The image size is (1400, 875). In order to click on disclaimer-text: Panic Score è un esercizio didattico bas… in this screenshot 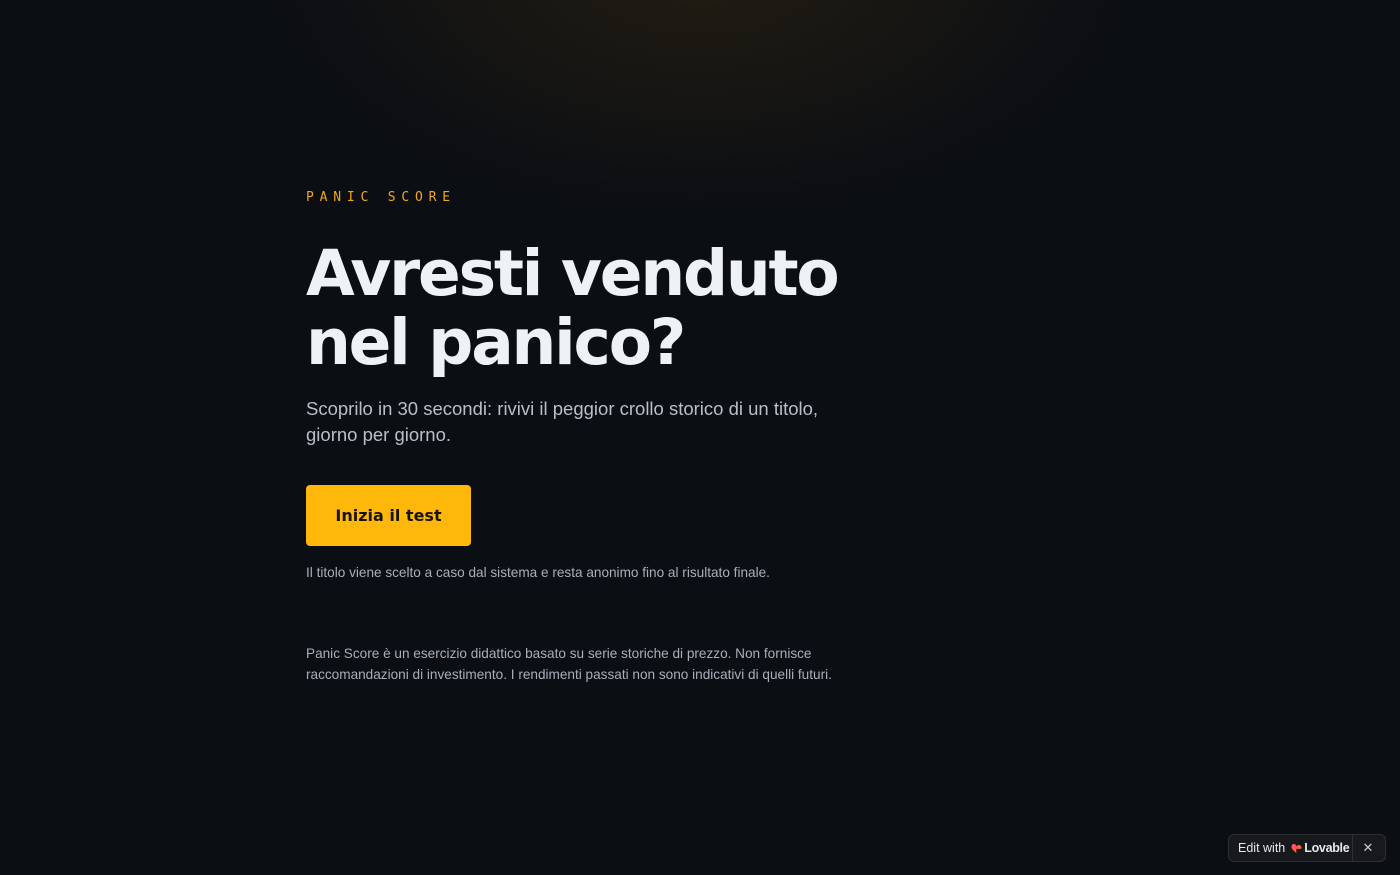, I will do `click(569, 664)`.